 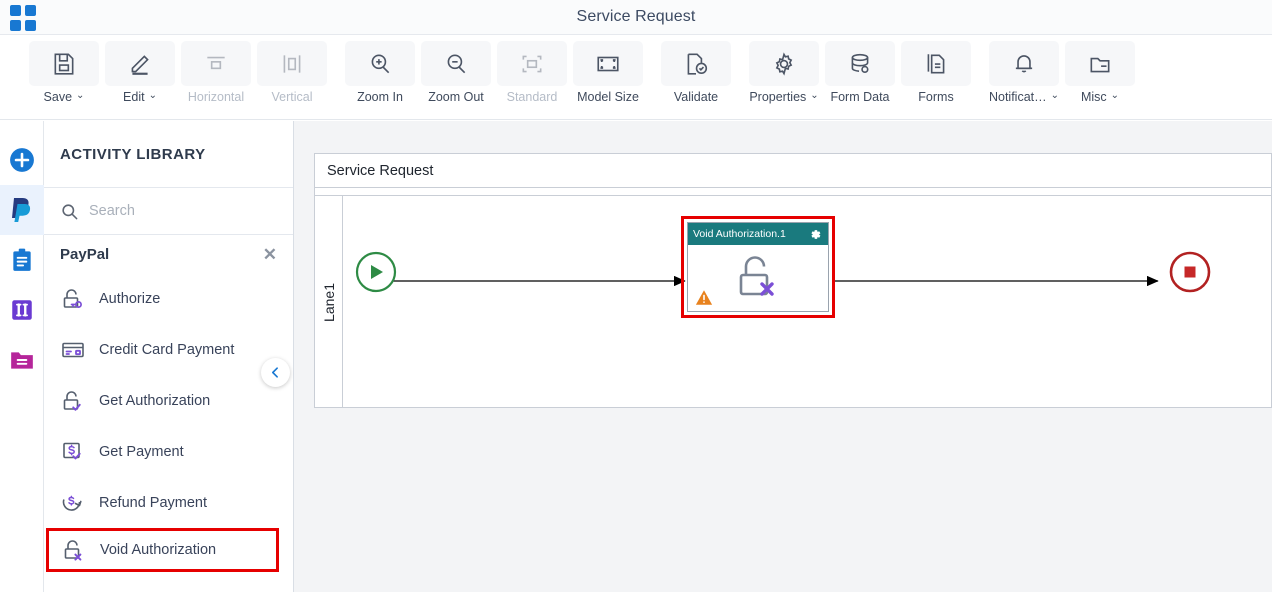 What do you see at coordinates (380, 97) in the screenshot?
I see `toolbar-label-zoom-in: Zoom In` at bounding box center [380, 97].